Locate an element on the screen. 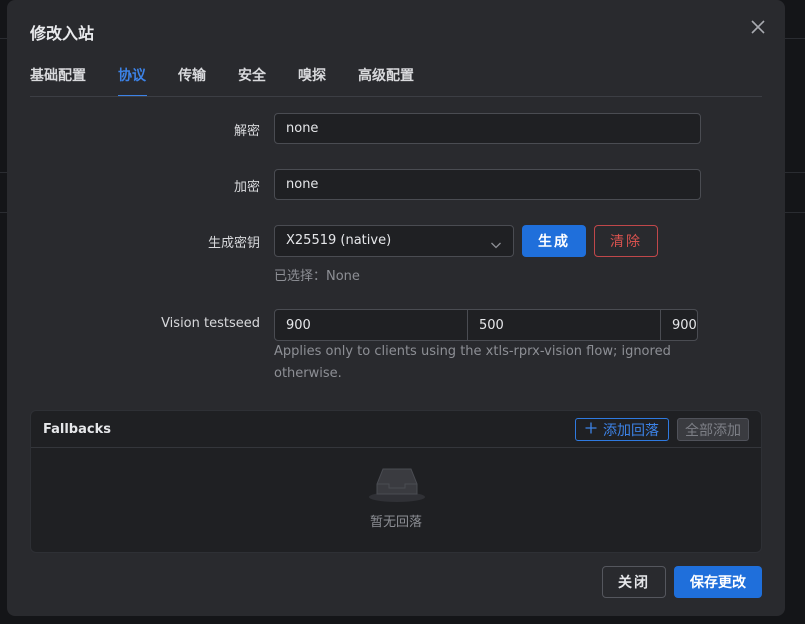 The image size is (805, 624). selected-key-hint: 已选择：None is located at coordinates (317, 276).